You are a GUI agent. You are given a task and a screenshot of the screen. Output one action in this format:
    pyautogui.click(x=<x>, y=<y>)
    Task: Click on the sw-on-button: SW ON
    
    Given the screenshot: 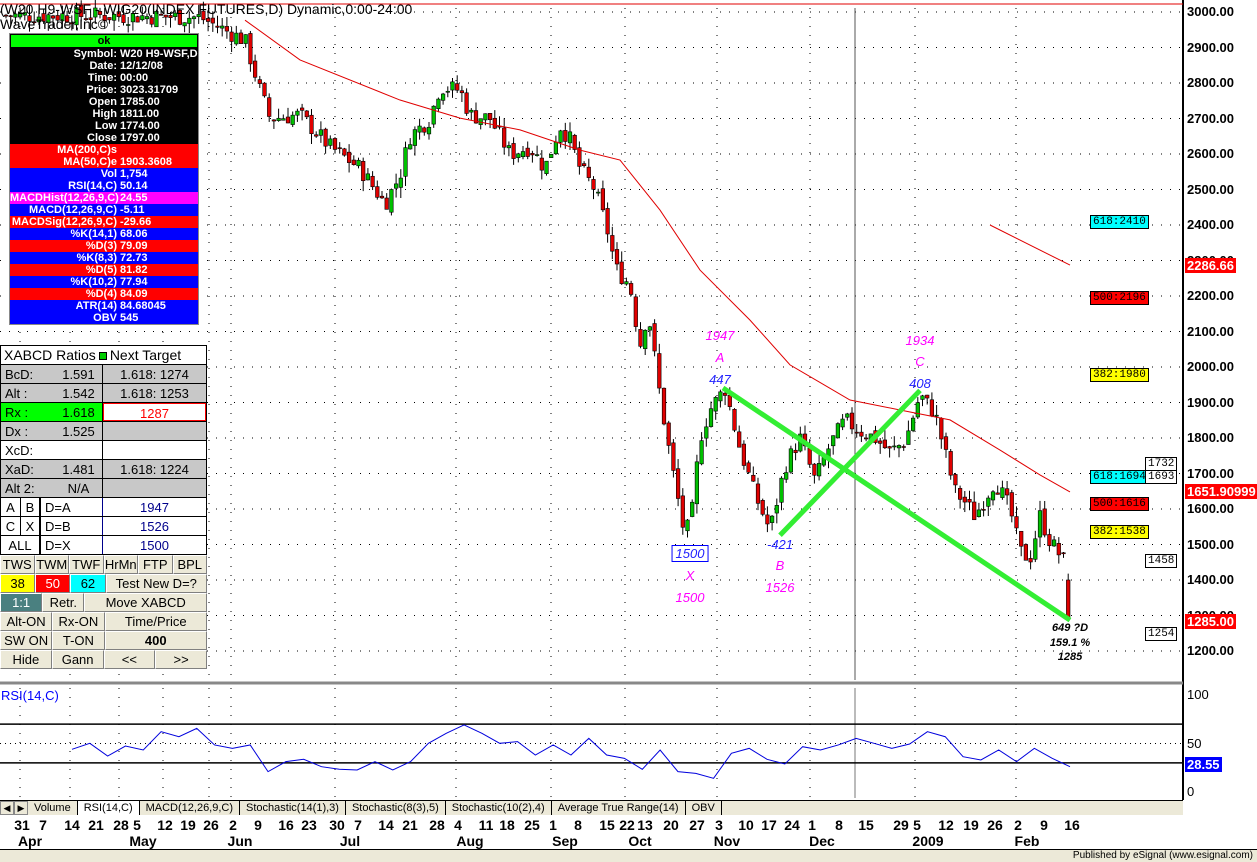 What is the action you would take?
    pyautogui.click(x=26, y=640)
    